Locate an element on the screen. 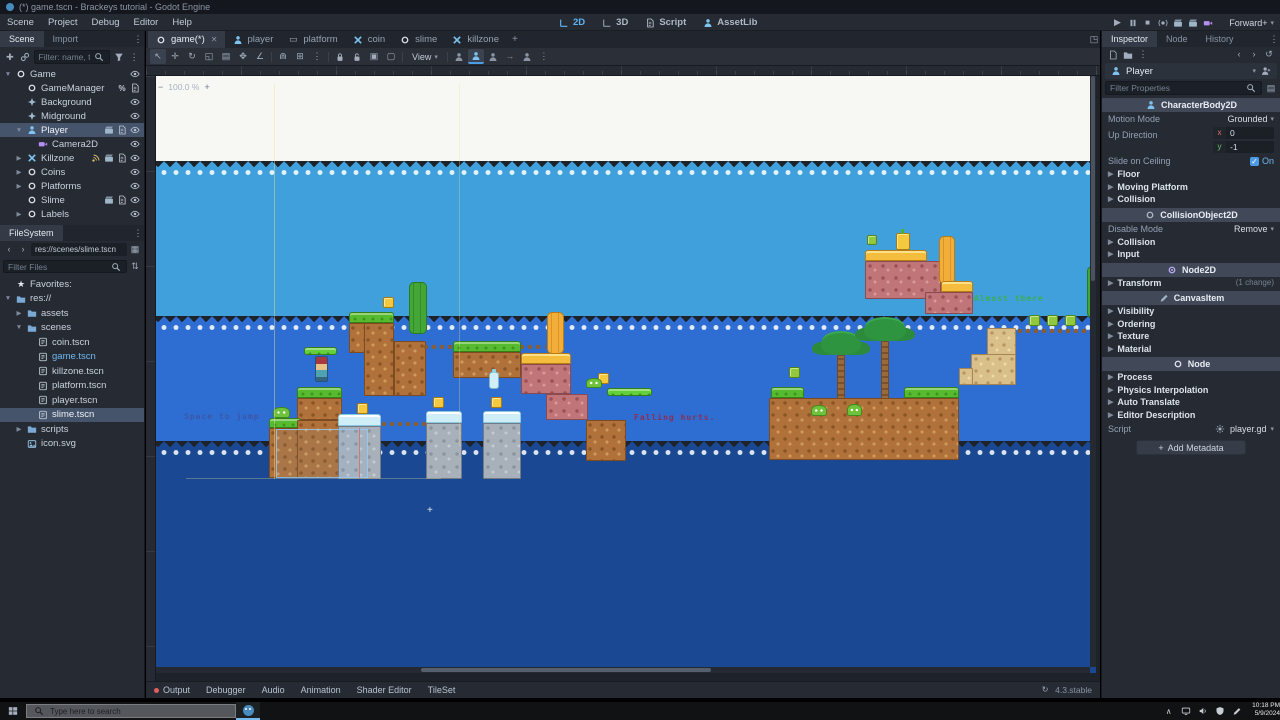  vector-component-x: x0 is located at coordinates (1243, 133).